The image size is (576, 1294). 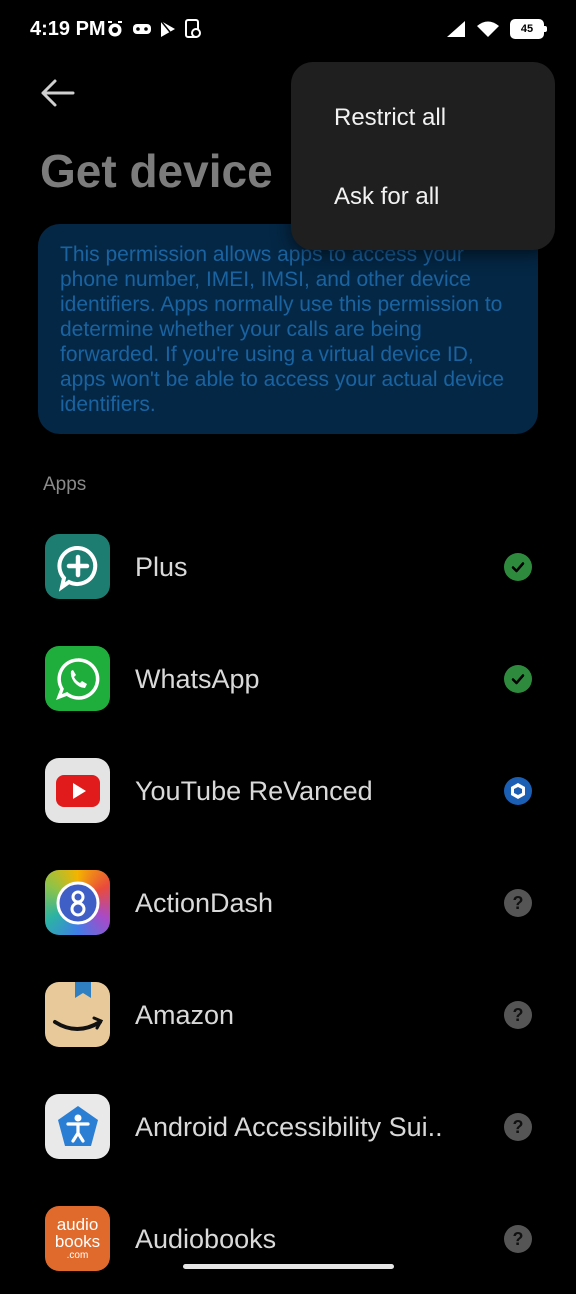 I want to click on app-name: Plus, so click(x=161, y=567).